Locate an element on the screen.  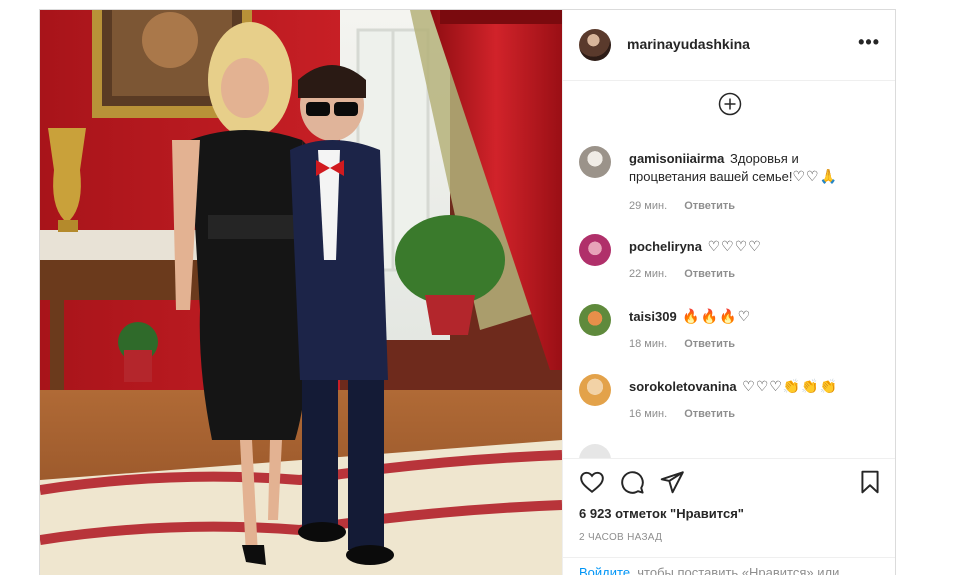
more-options-icon: ••• is located at coordinates (869, 42).